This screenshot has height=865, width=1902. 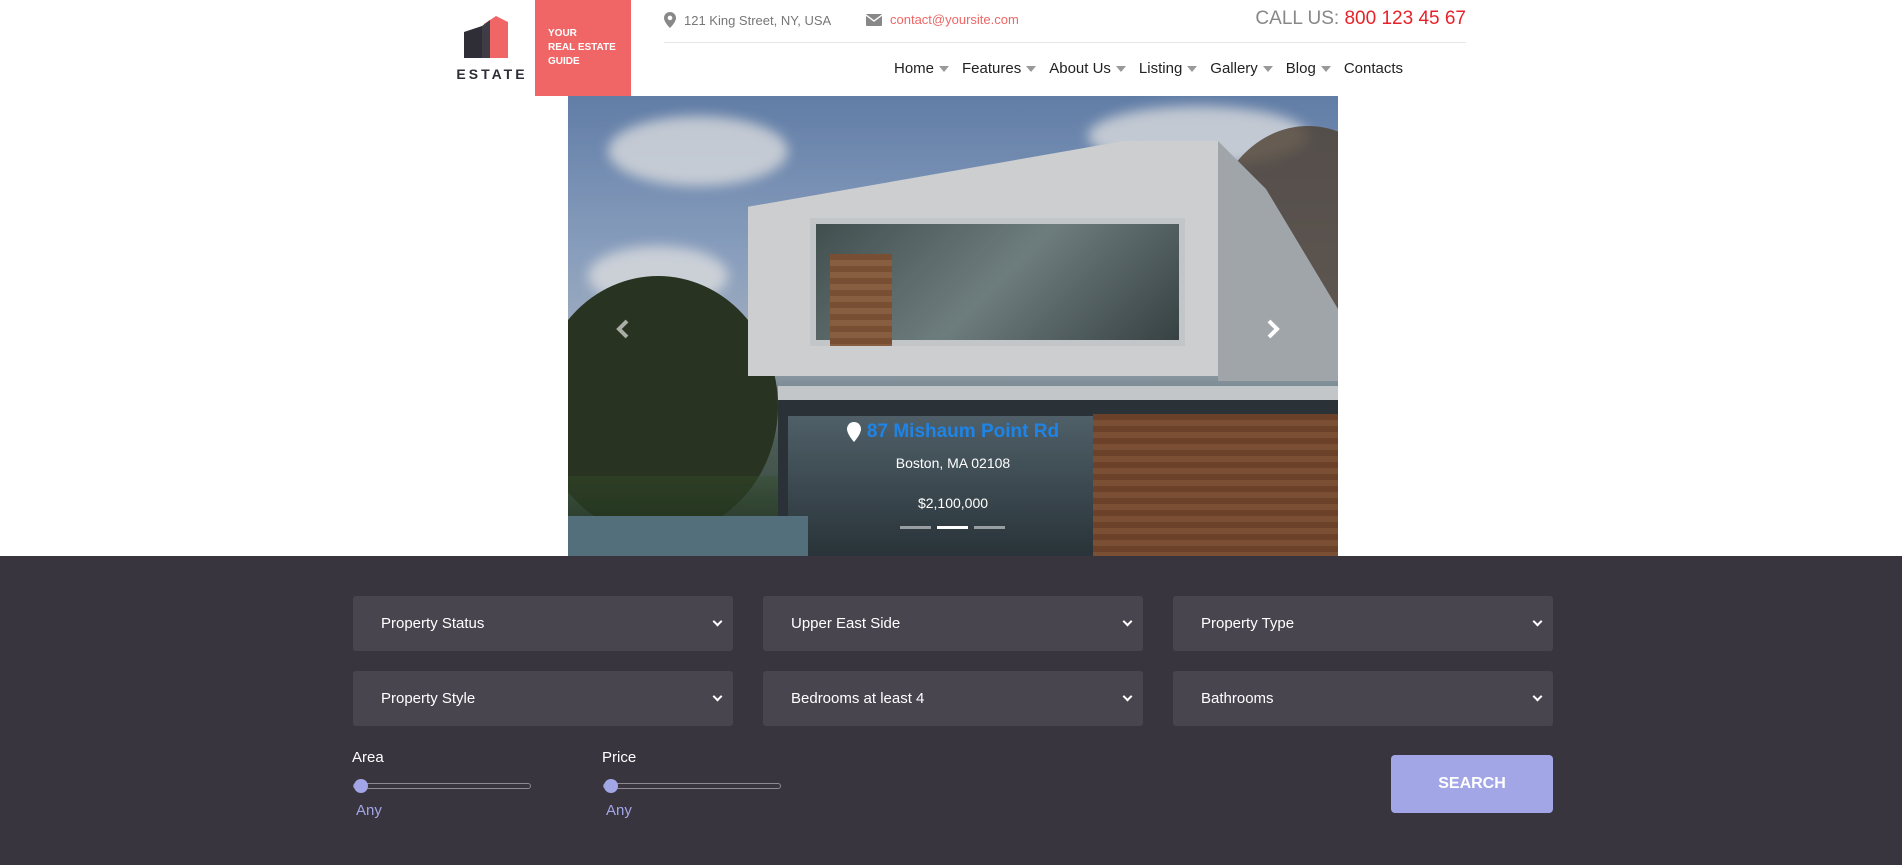 I want to click on search-button: SEARCH, so click(x=1472, y=784).